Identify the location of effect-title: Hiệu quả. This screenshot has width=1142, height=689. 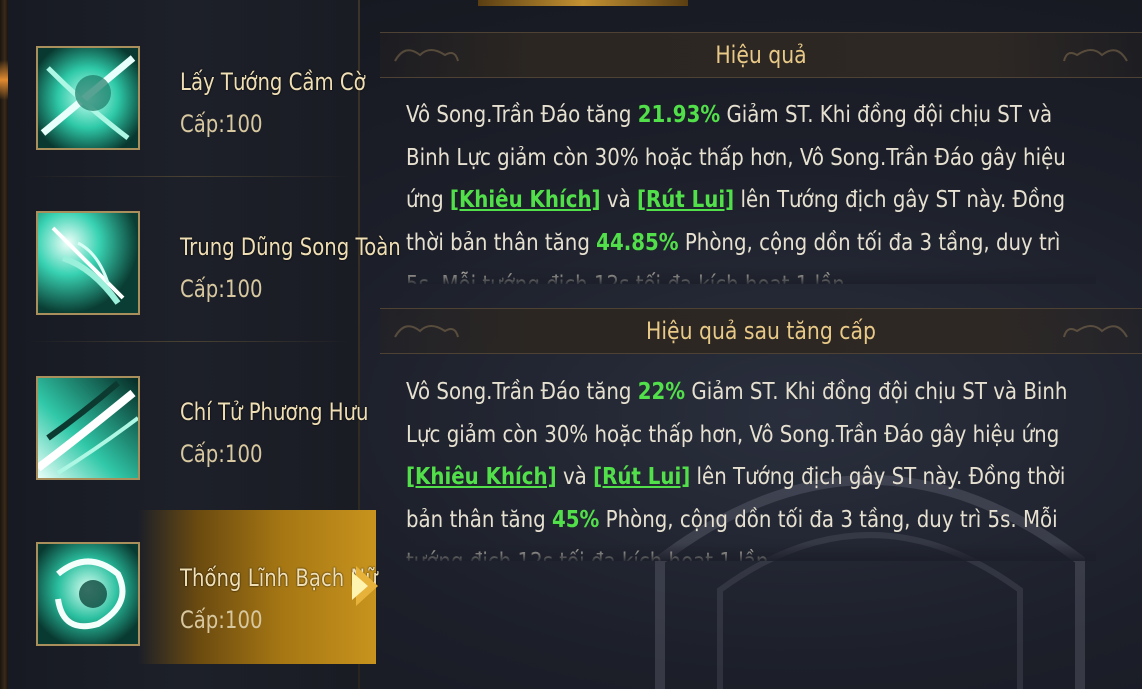
(761, 55).